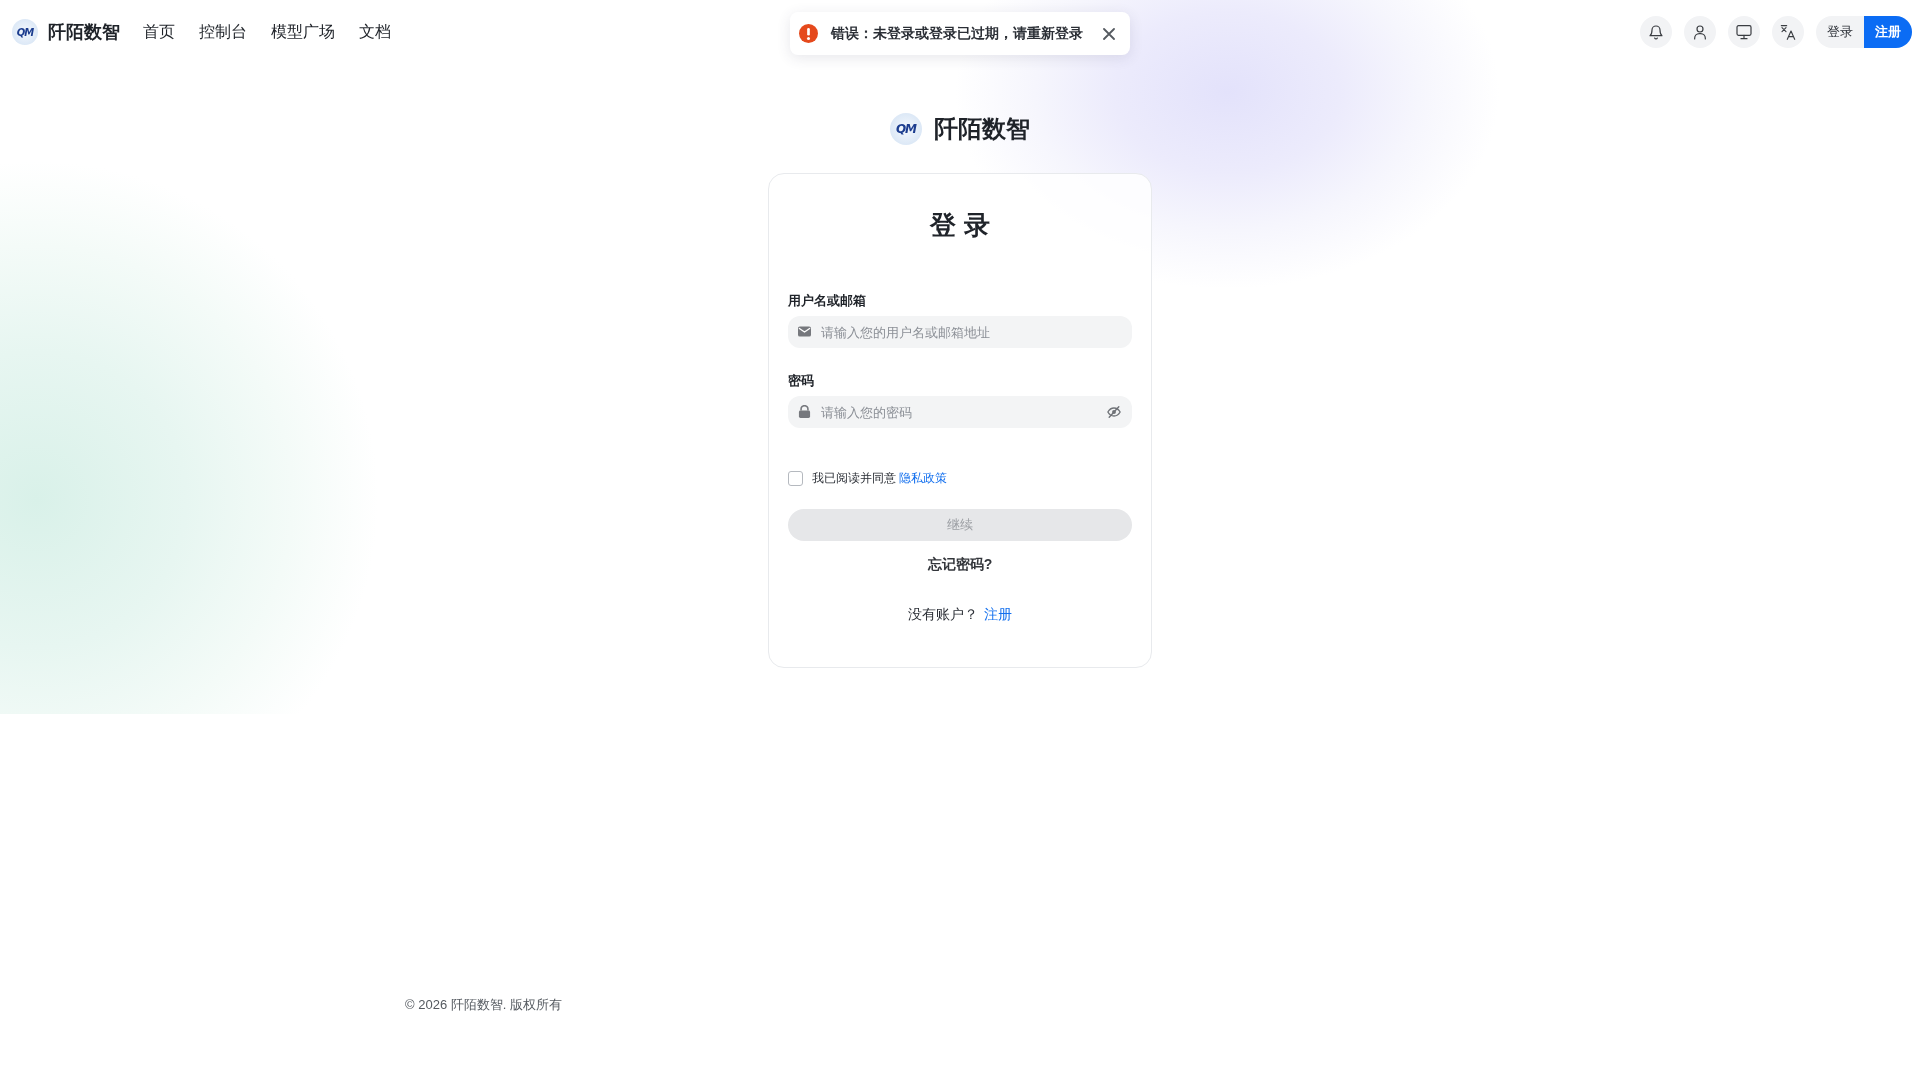 The image size is (1920, 1080). Describe the element at coordinates (960, 564) in the screenshot. I see `forgot-password-link: 忘记密码?` at that location.